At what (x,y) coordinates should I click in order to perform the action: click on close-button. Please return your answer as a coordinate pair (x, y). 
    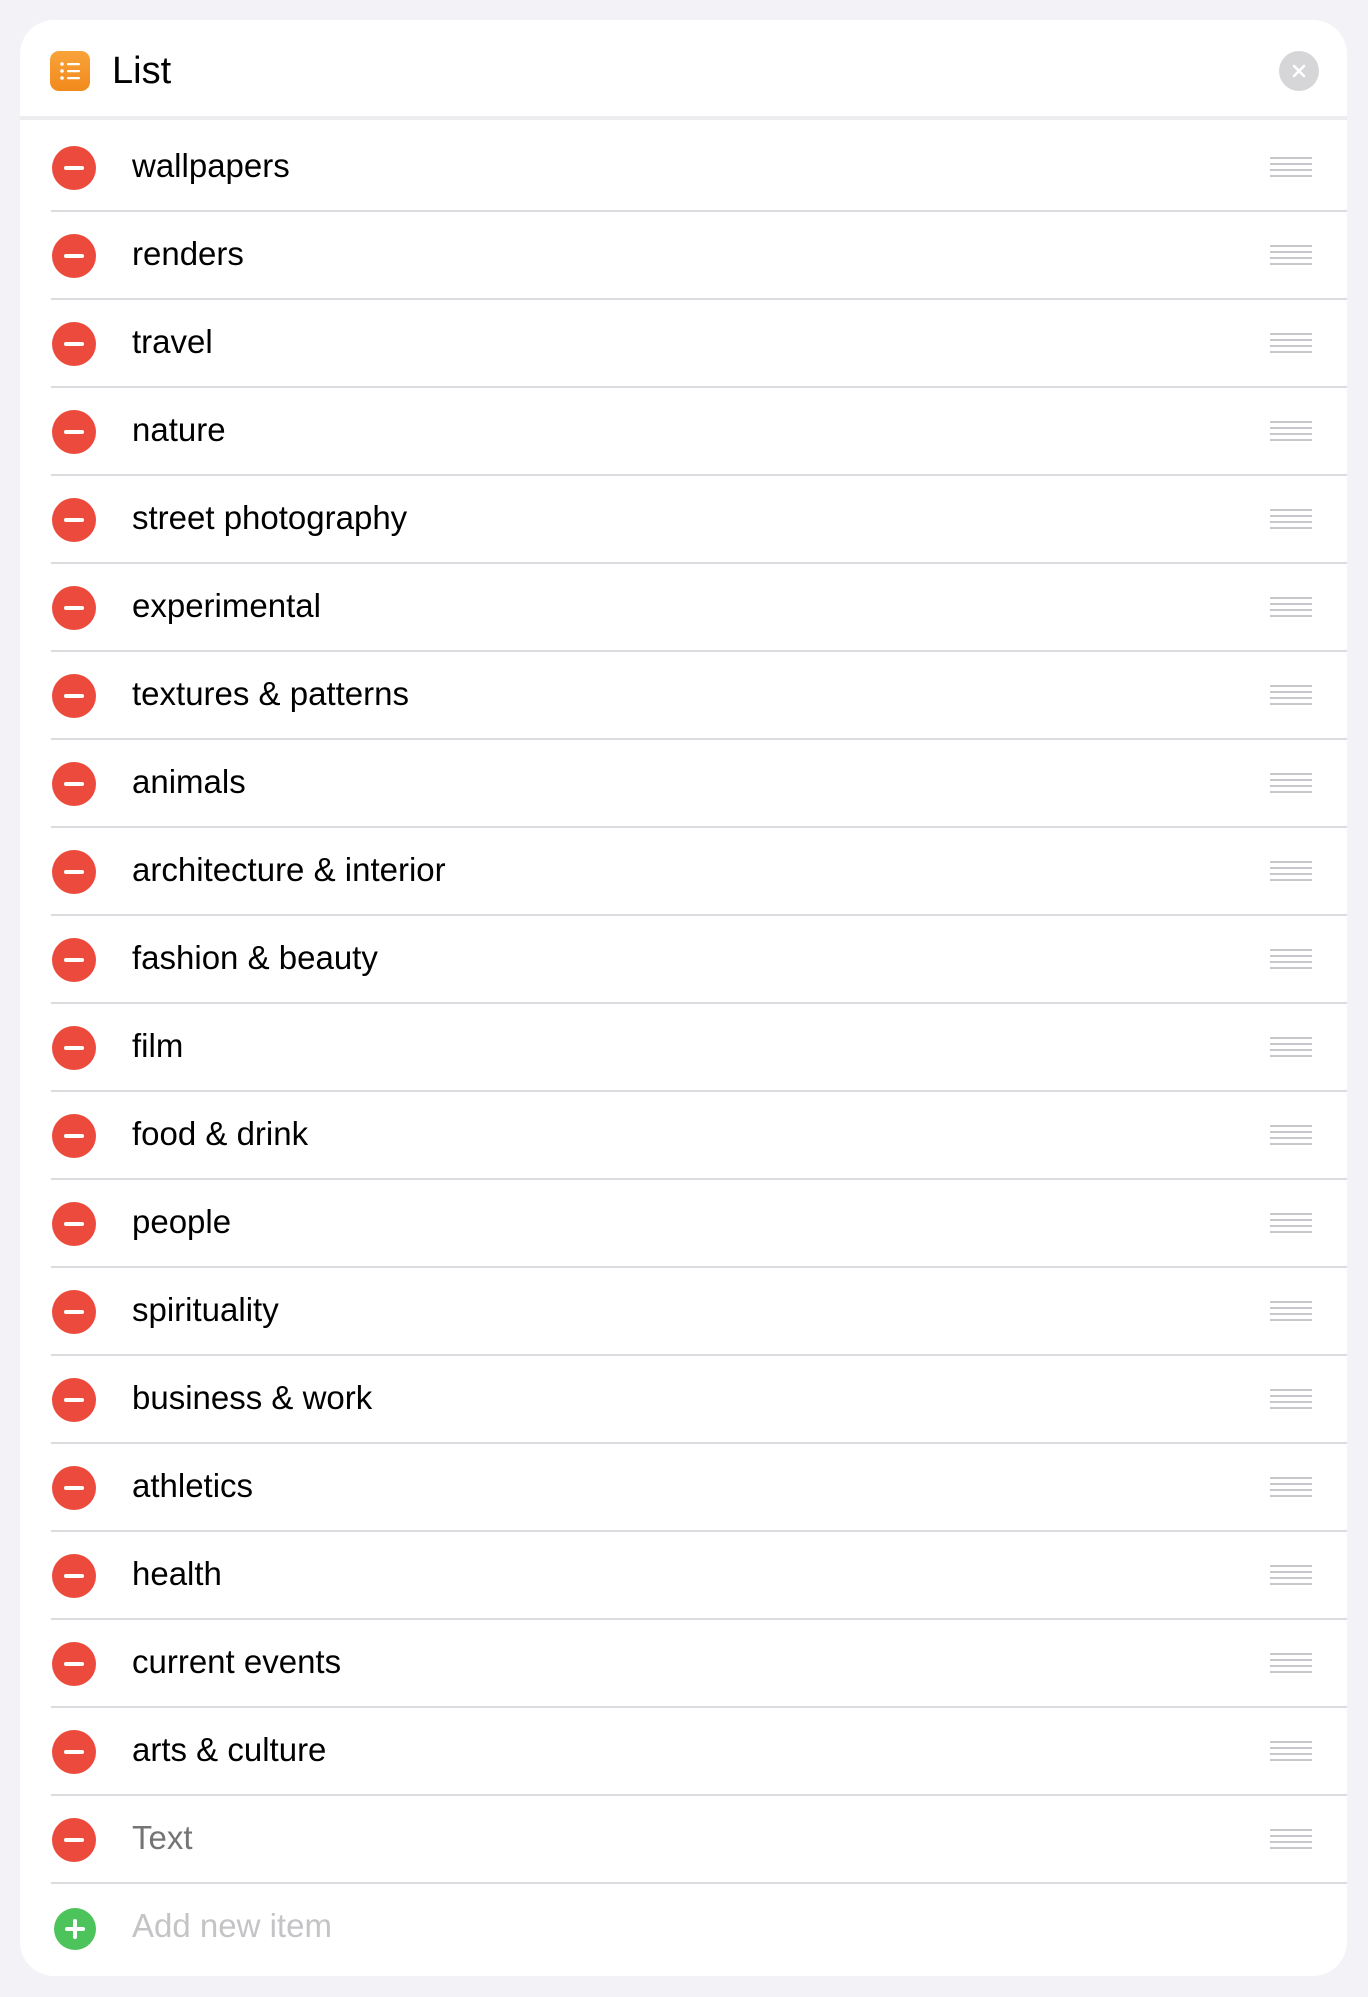
    Looking at the image, I should click on (1299, 71).